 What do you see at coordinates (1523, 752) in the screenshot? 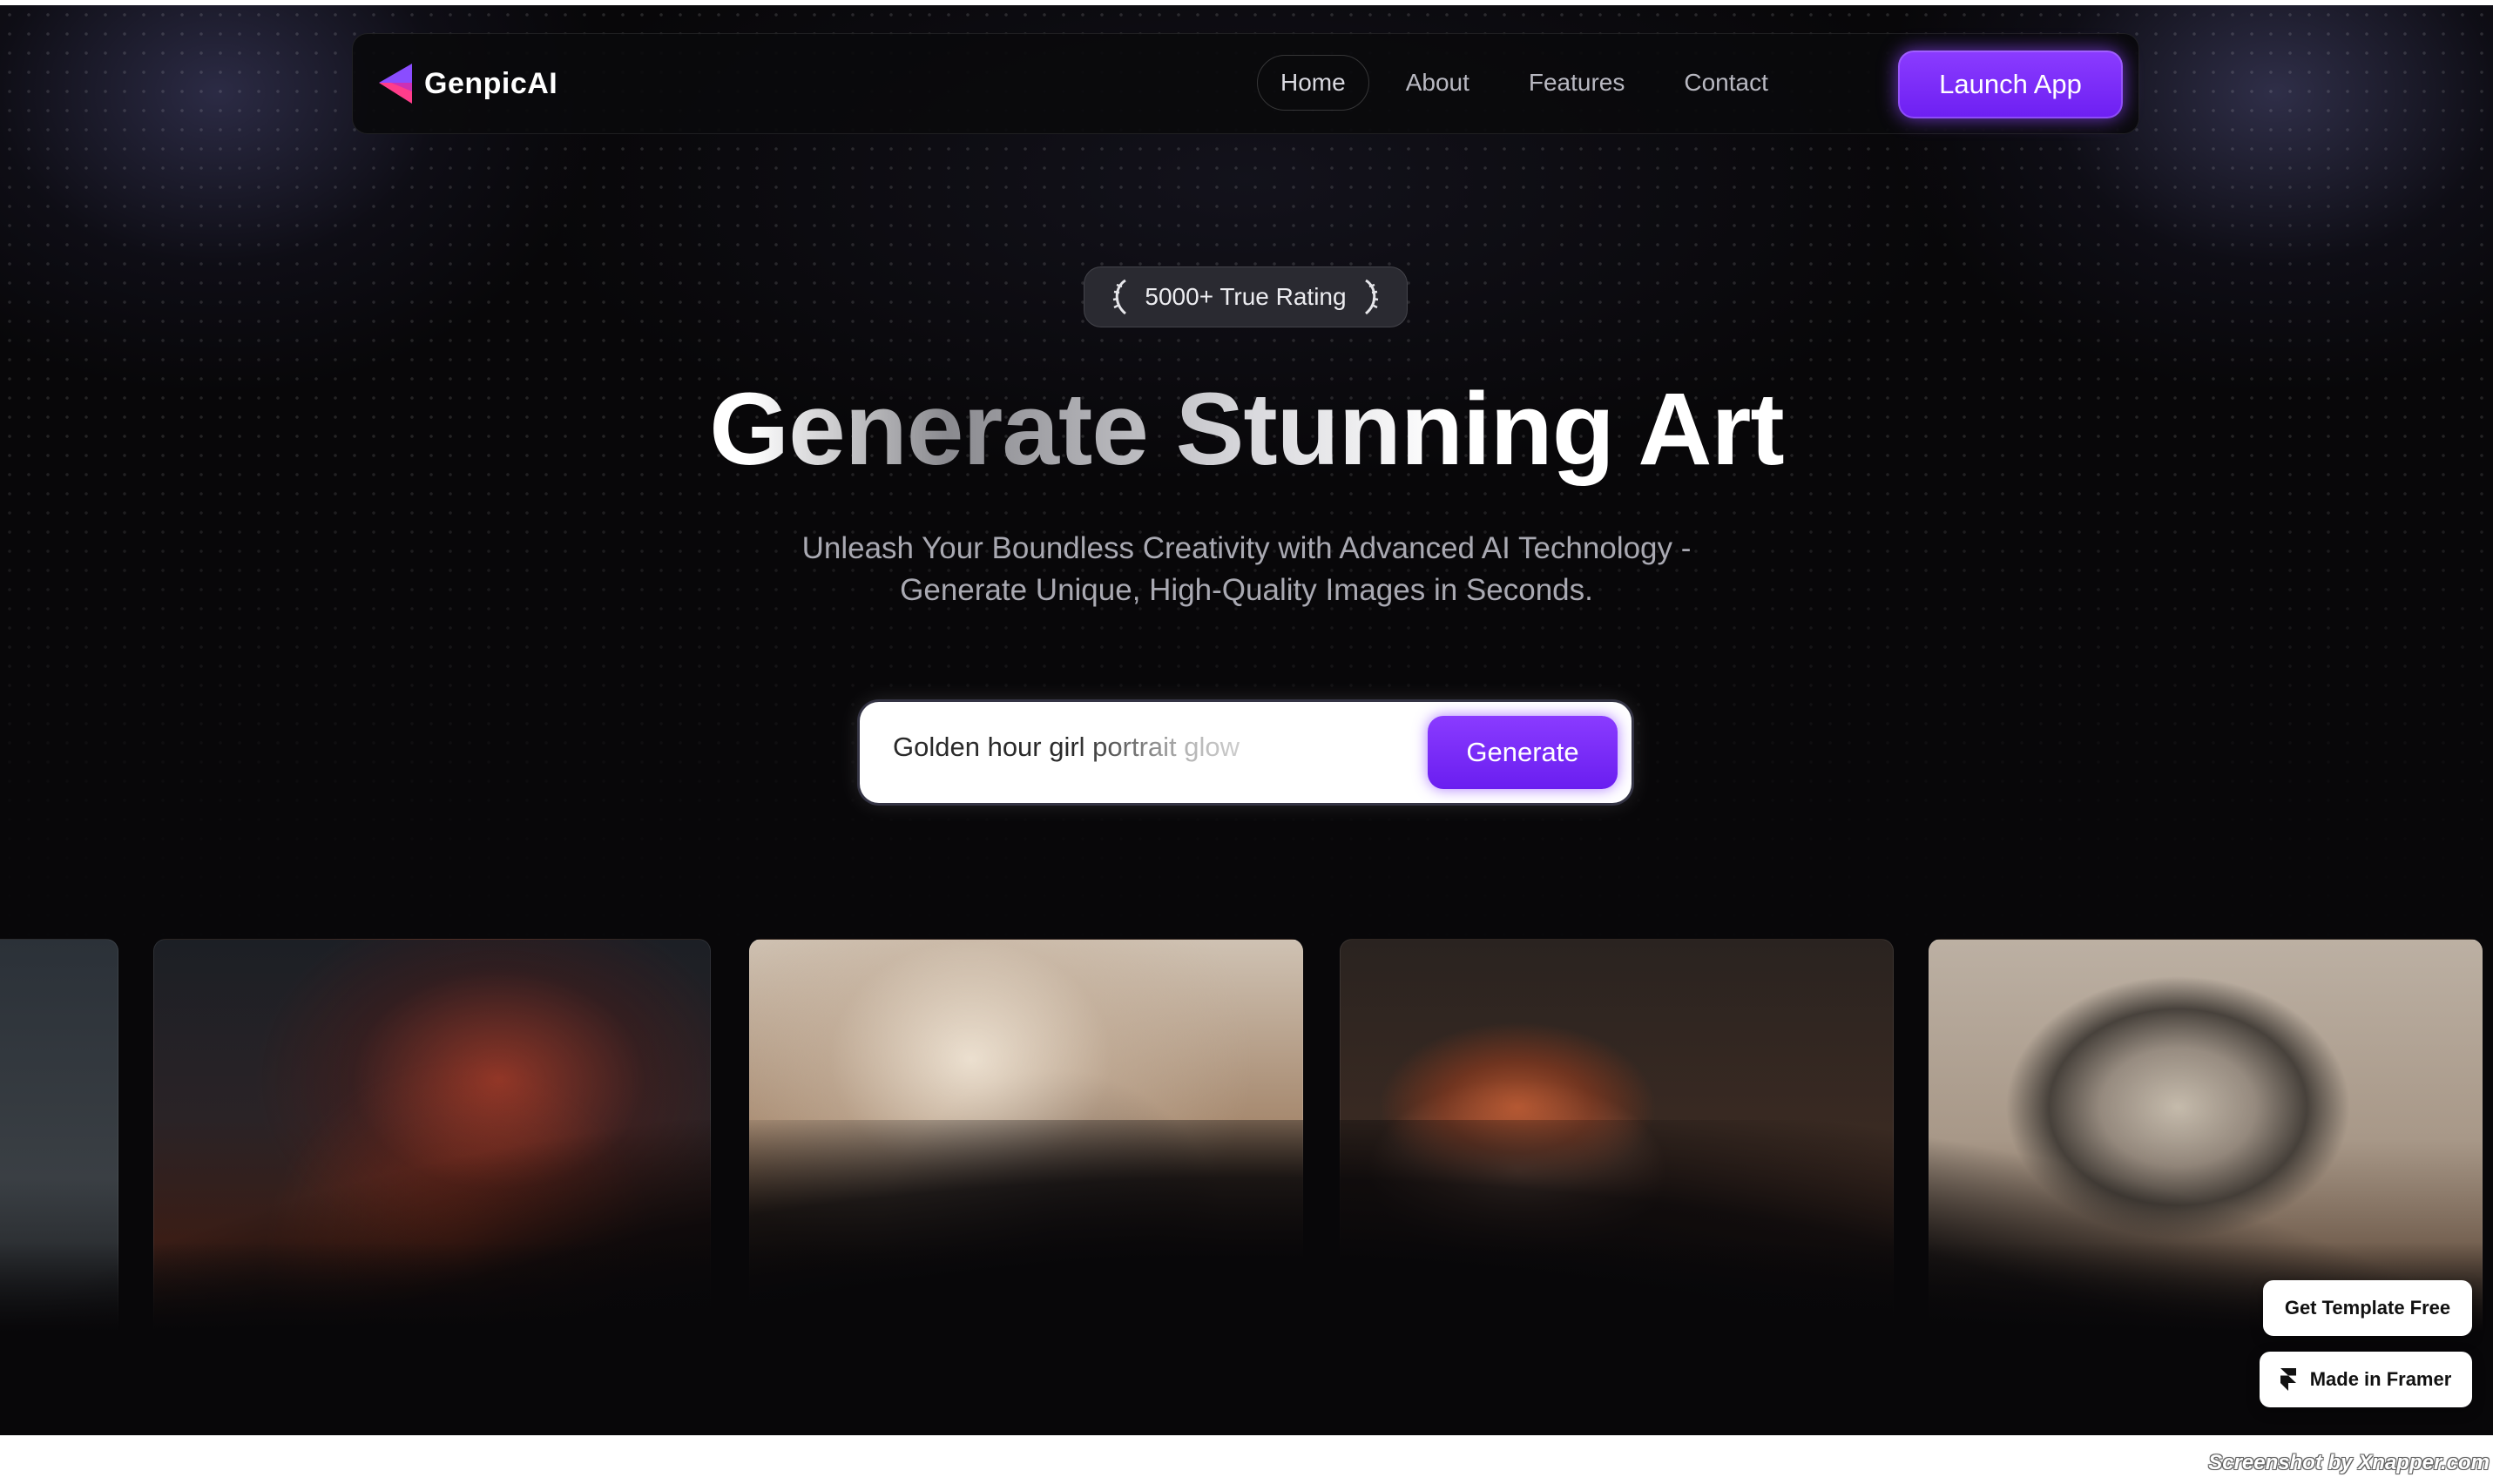
I see `generate-button: Generate` at bounding box center [1523, 752].